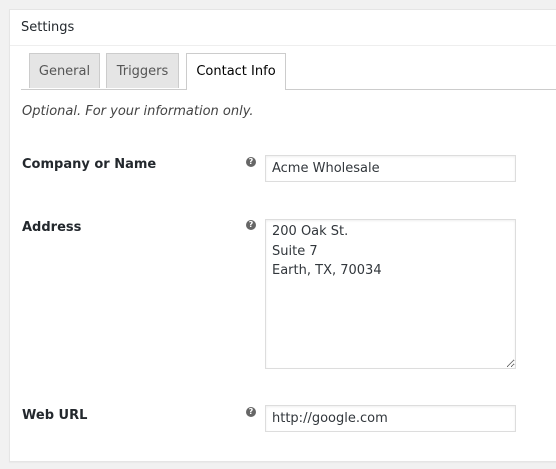 This screenshot has height=469, width=556. Describe the element at coordinates (52, 227) in the screenshot. I see `address-label: Address` at that location.